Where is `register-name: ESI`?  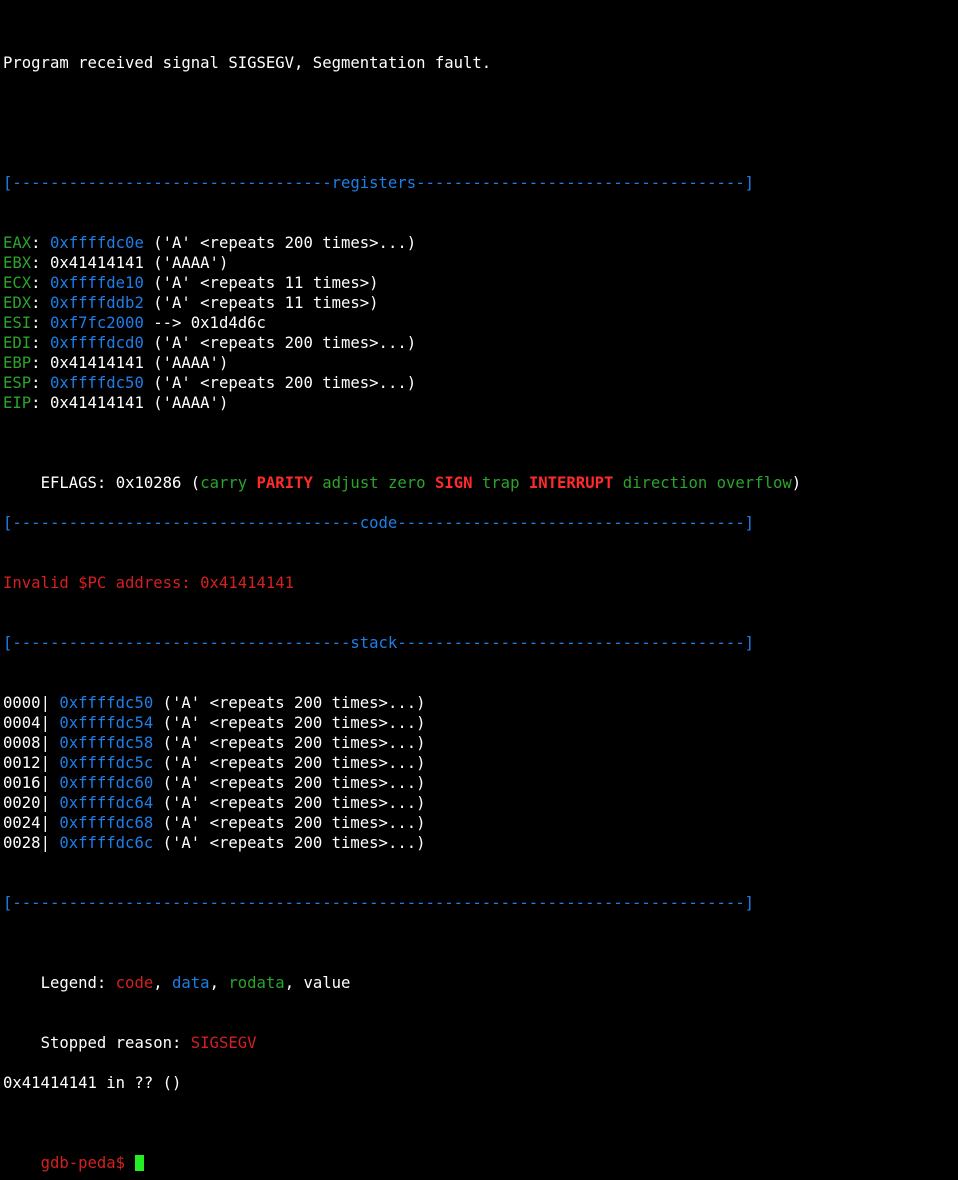
register-name: ESI is located at coordinates (17, 323).